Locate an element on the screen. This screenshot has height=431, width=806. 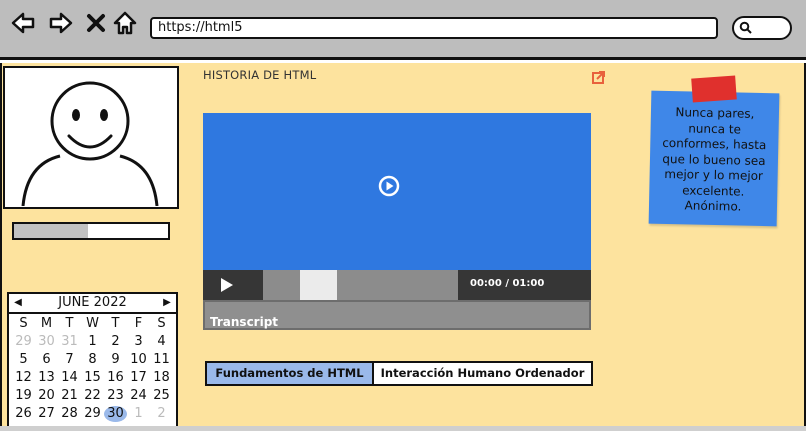
calendar-day: 27 is located at coordinates (46, 414).